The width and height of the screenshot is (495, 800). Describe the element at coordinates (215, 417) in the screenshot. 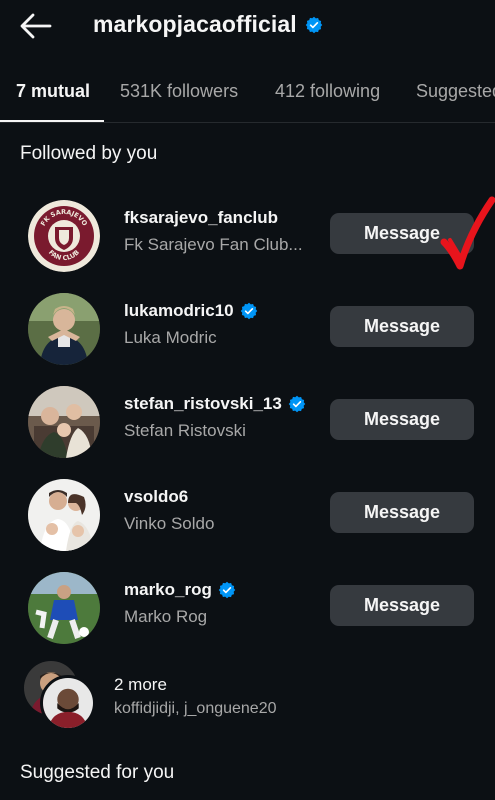

I see `account-names: stefan_ristovski_13 Stefan Ristovski` at that location.